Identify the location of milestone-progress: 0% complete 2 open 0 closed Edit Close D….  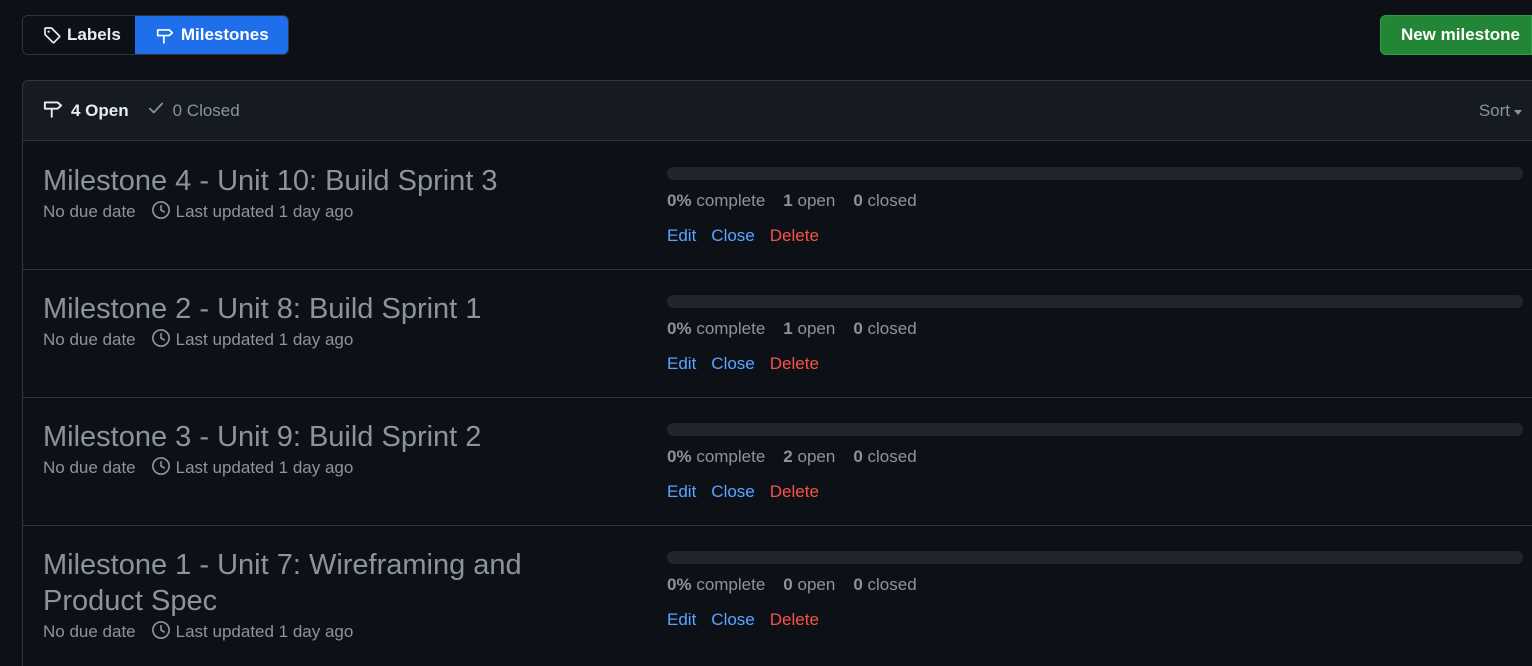
(1095, 463).